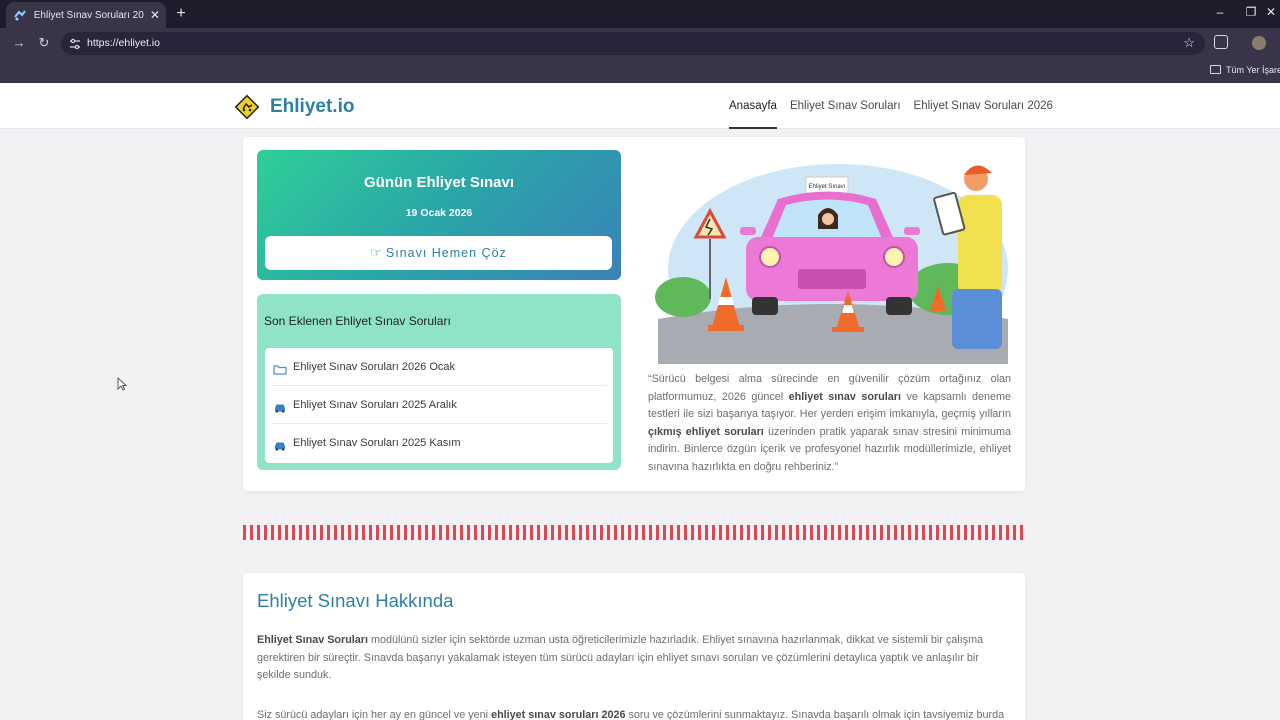  I want to click on illustration-sign-text: Ehliyet Sınavı, so click(827, 187).